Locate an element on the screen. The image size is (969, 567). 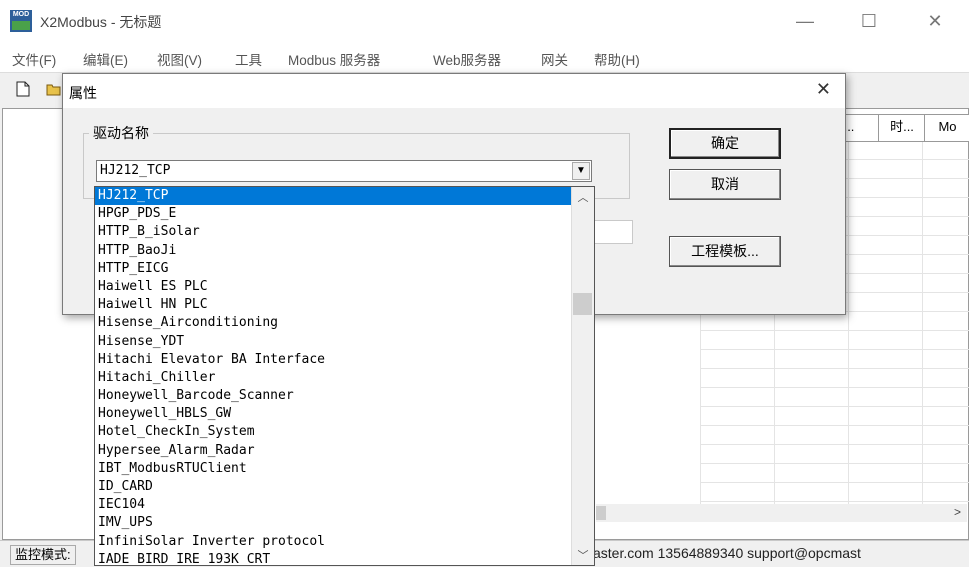
dropdown-option: HTTP_EICG is located at coordinates (334, 269).